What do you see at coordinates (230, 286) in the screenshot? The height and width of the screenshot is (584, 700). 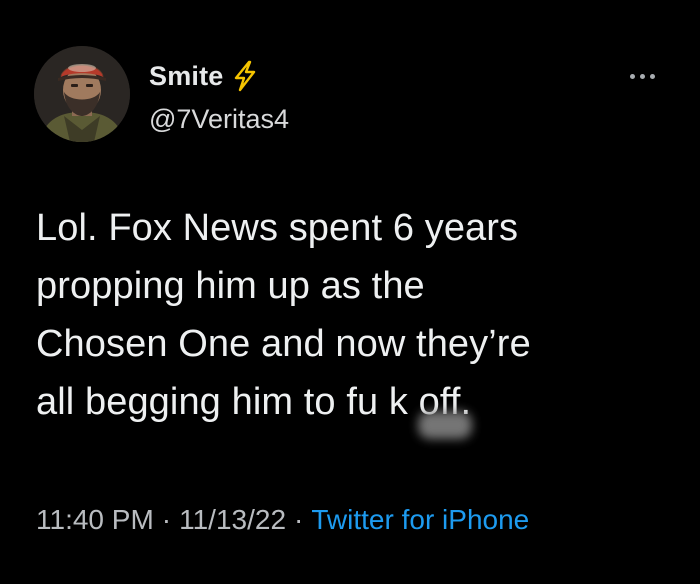 I see `tweet-text-line: propping him up as the` at bounding box center [230, 286].